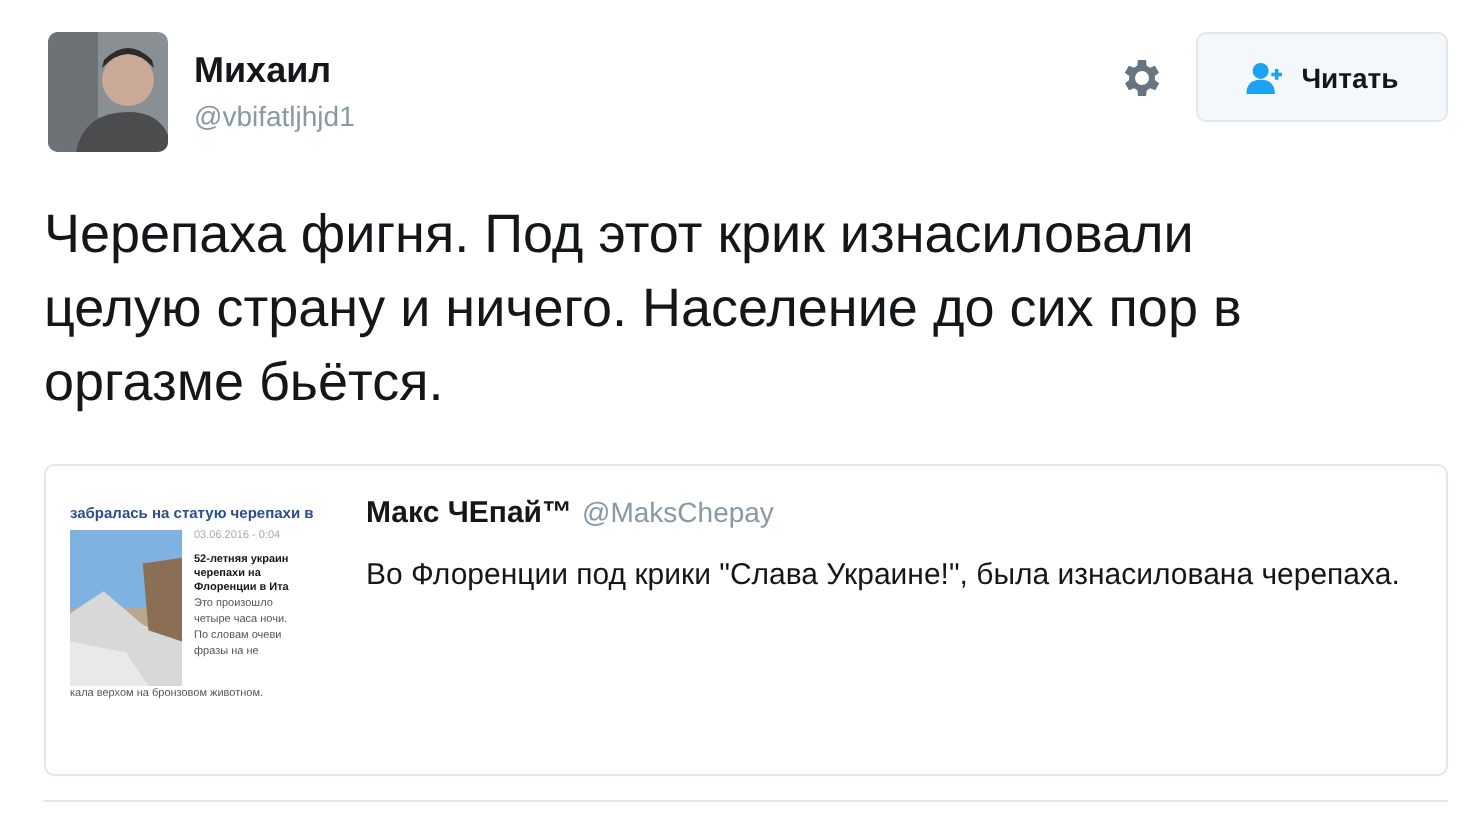  What do you see at coordinates (1322, 77) in the screenshot?
I see `follow-button: Читать` at bounding box center [1322, 77].